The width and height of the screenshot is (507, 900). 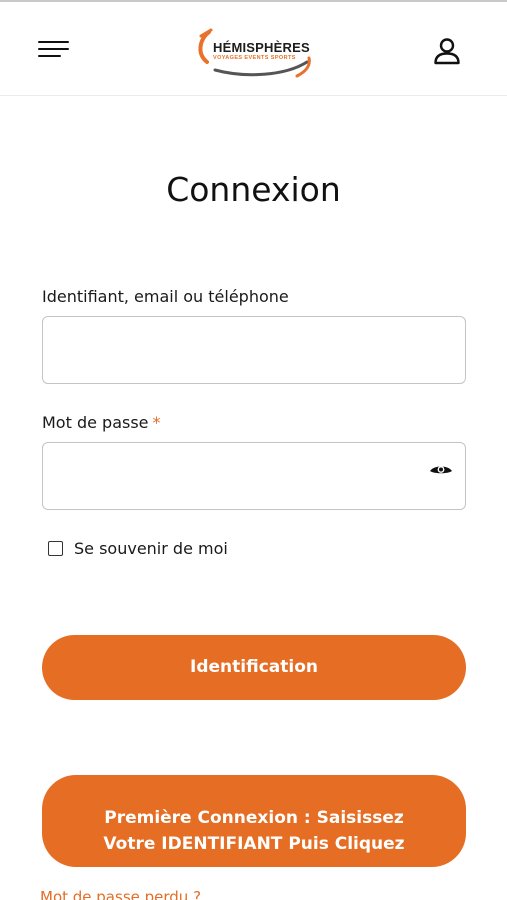 I want to click on password-label-text: Mot de passe, so click(x=95, y=422).